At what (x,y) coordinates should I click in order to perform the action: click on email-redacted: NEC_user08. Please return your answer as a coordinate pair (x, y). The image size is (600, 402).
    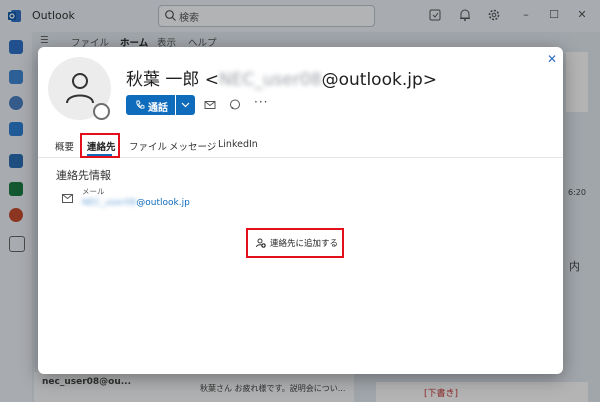
    Looking at the image, I should click on (109, 203).